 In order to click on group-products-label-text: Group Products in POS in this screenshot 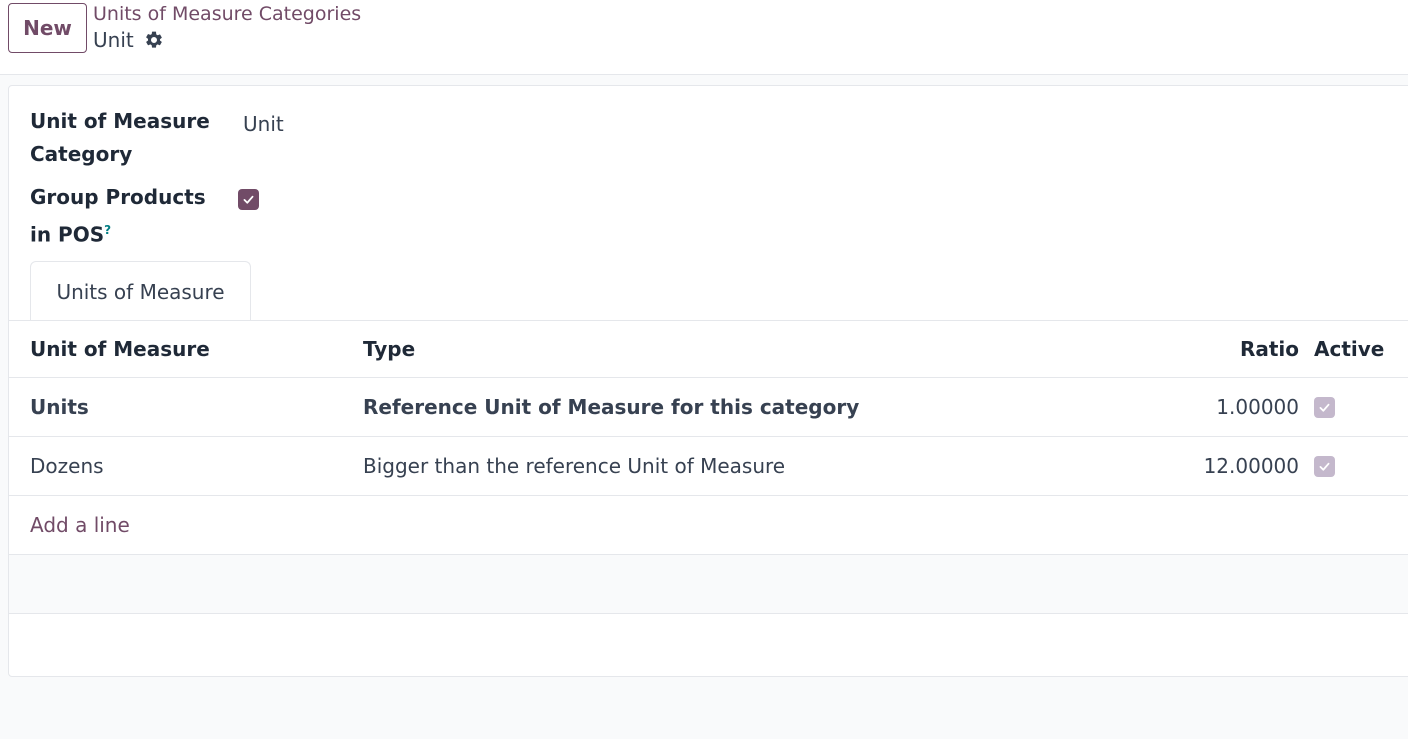, I will do `click(118, 216)`.